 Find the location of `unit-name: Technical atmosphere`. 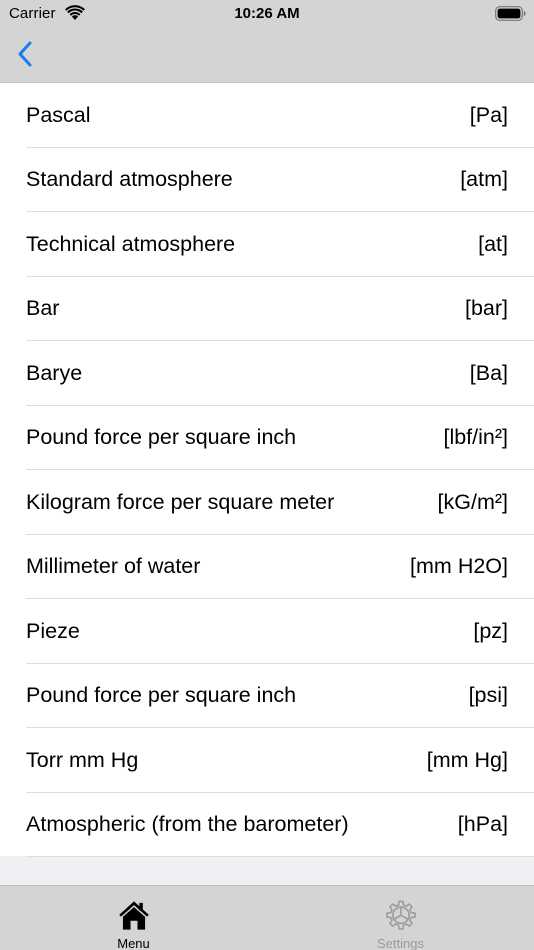

unit-name: Technical atmosphere is located at coordinates (131, 243).